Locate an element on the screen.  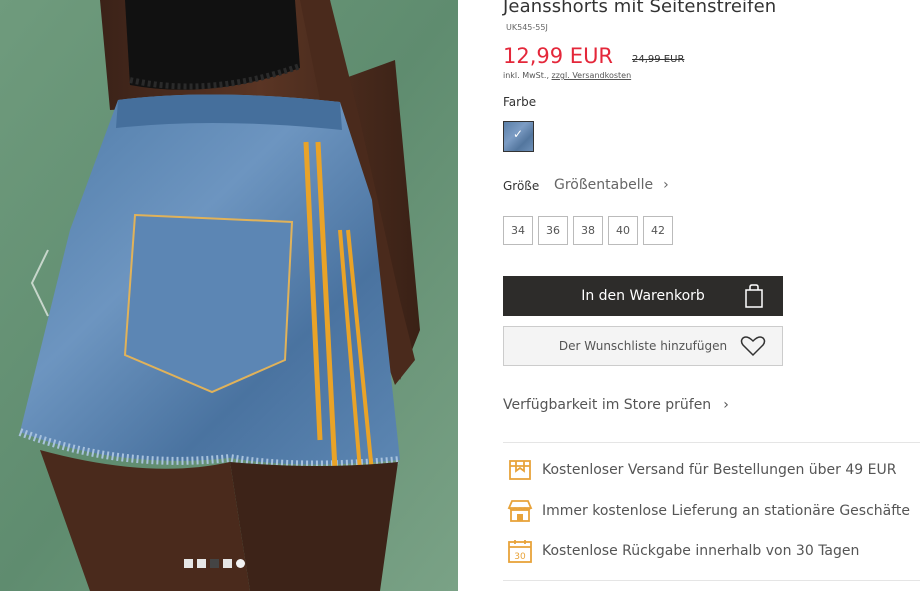
tax-info: inkl. MwSt., zzgl. Versandkosten is located at coordinates (567, 75).